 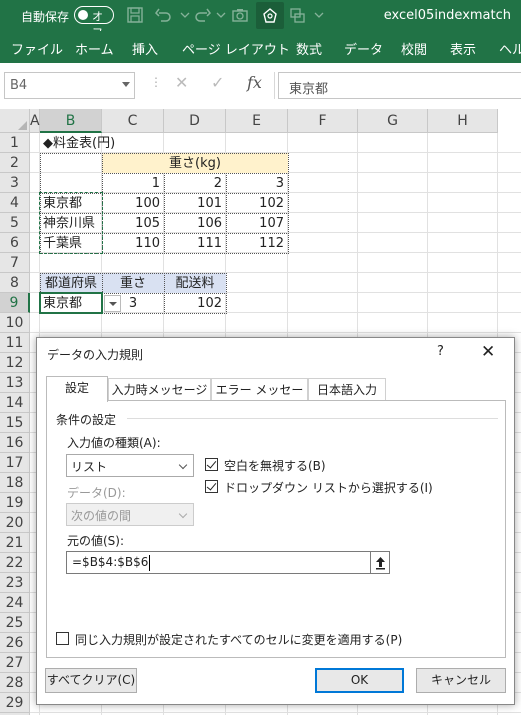 I want to click on formula-bar: B4 ⋮ ✕ ✓ fx 東京都, so click(x=260, y=86).